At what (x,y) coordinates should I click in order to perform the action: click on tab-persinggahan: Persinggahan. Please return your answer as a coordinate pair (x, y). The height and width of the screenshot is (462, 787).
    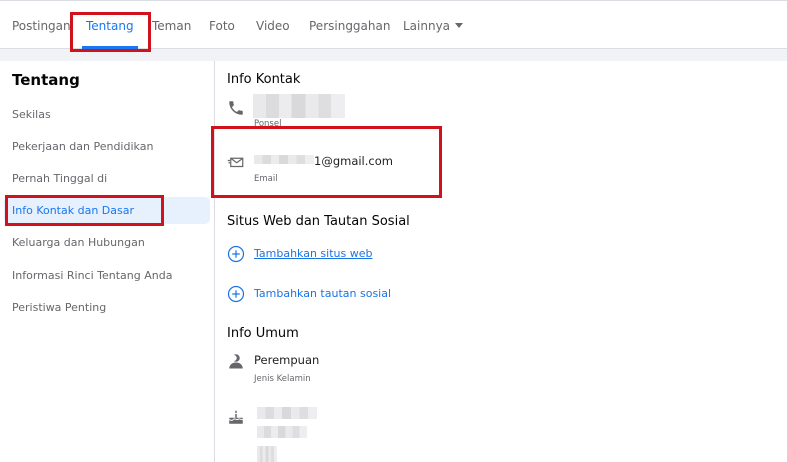
    Looking at the image, I should click on (349, 25).